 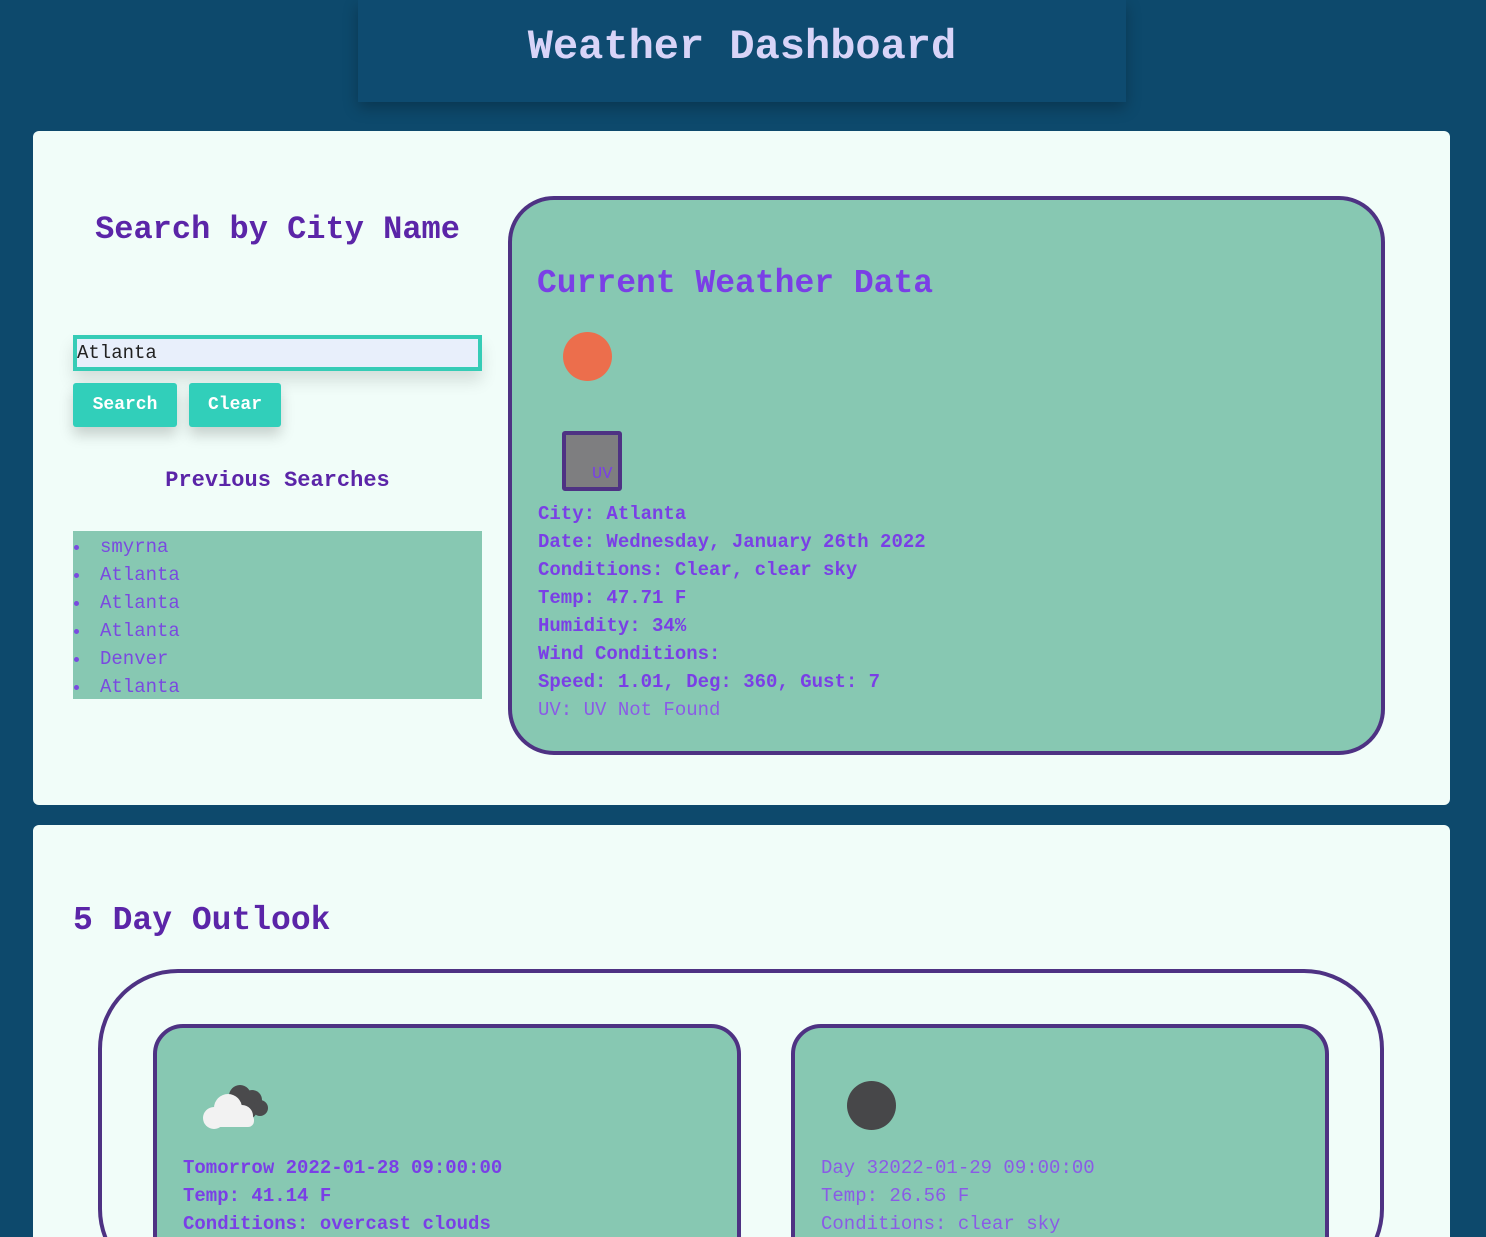 What do you see at coordinates (732, 542) in the screenshot?
I see `current-date: Date: Wednesday, January 26th 2022` at bounding box center [732, 542].